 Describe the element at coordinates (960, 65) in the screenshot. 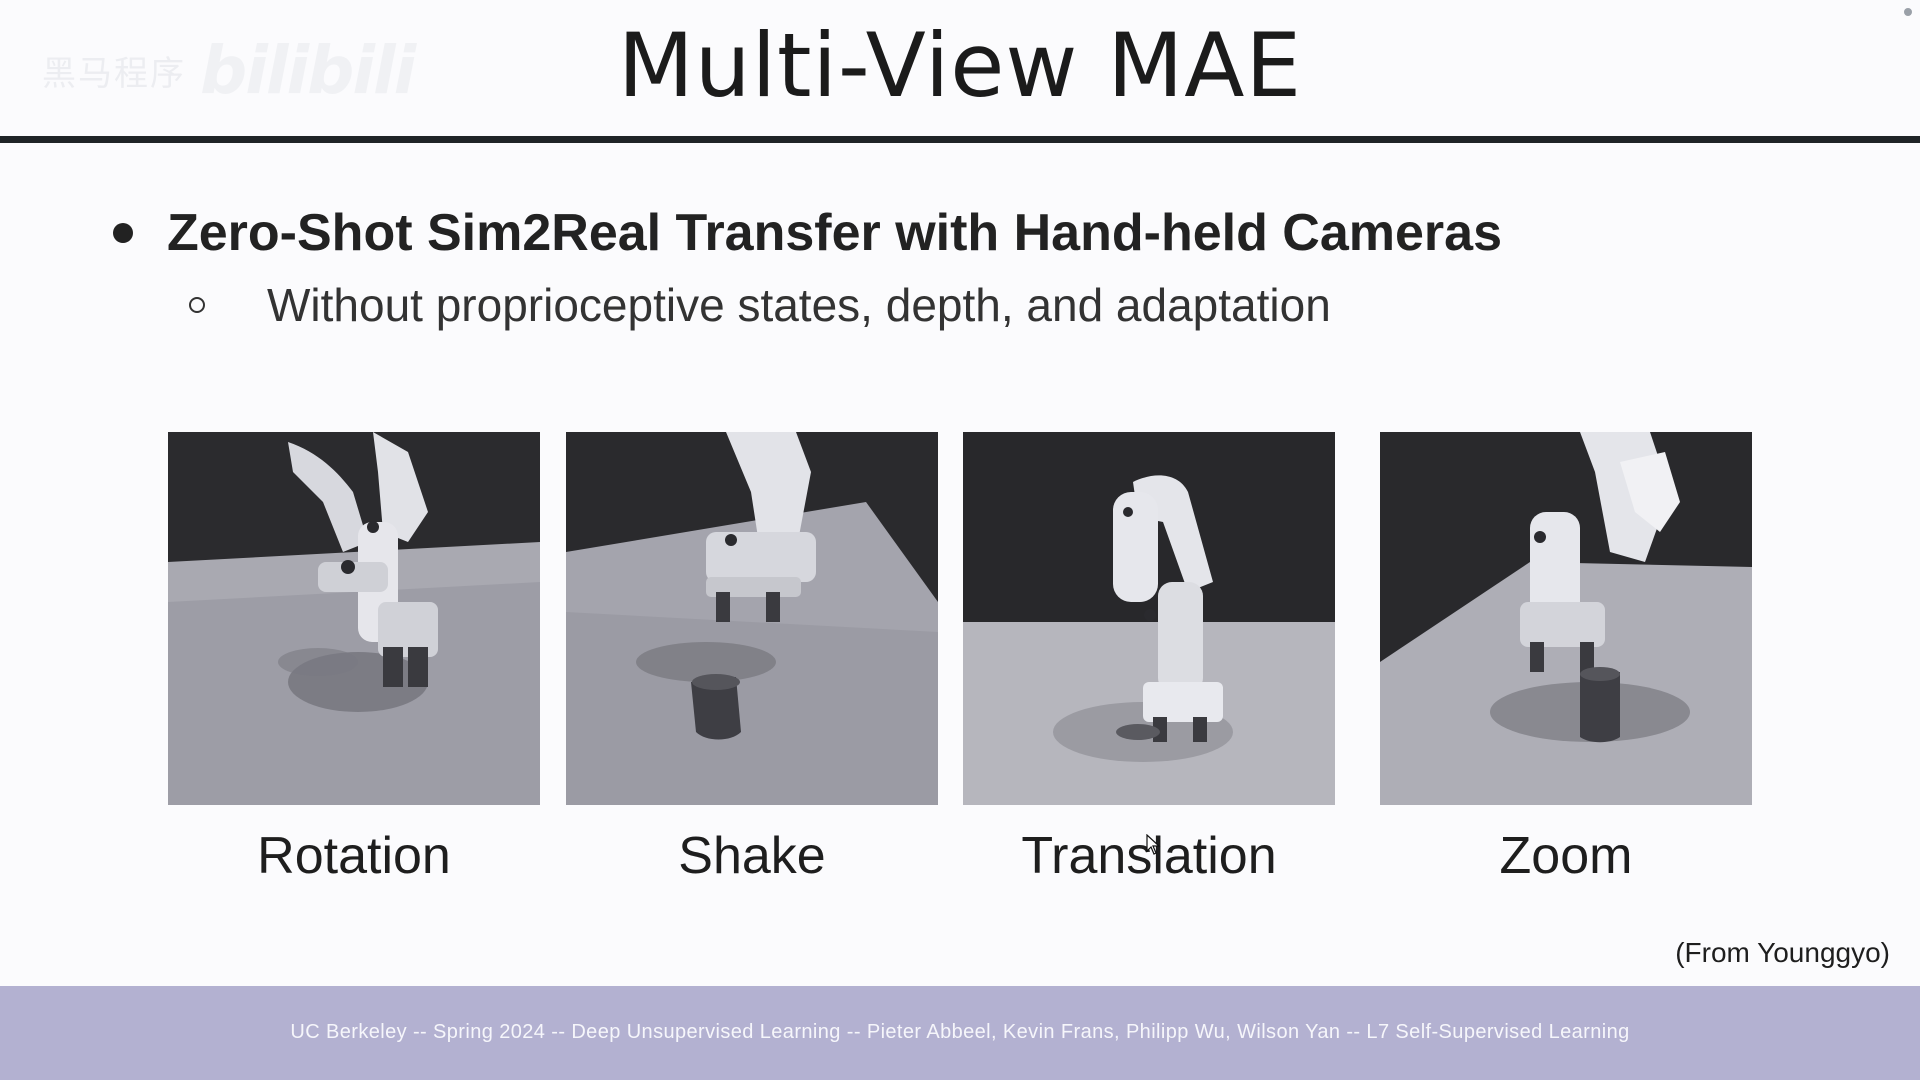

I see `slide-title: Multi-View MAE` at that location.